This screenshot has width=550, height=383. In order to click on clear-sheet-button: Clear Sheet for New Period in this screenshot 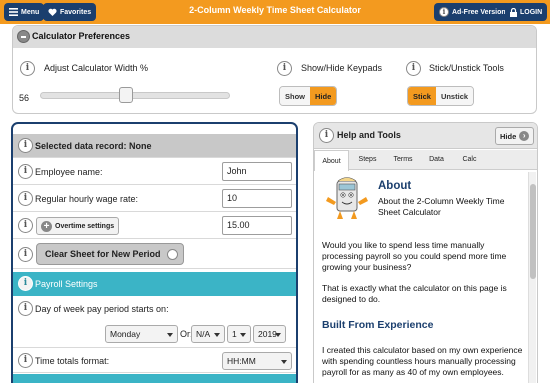, I will do `click(110, 254)`.